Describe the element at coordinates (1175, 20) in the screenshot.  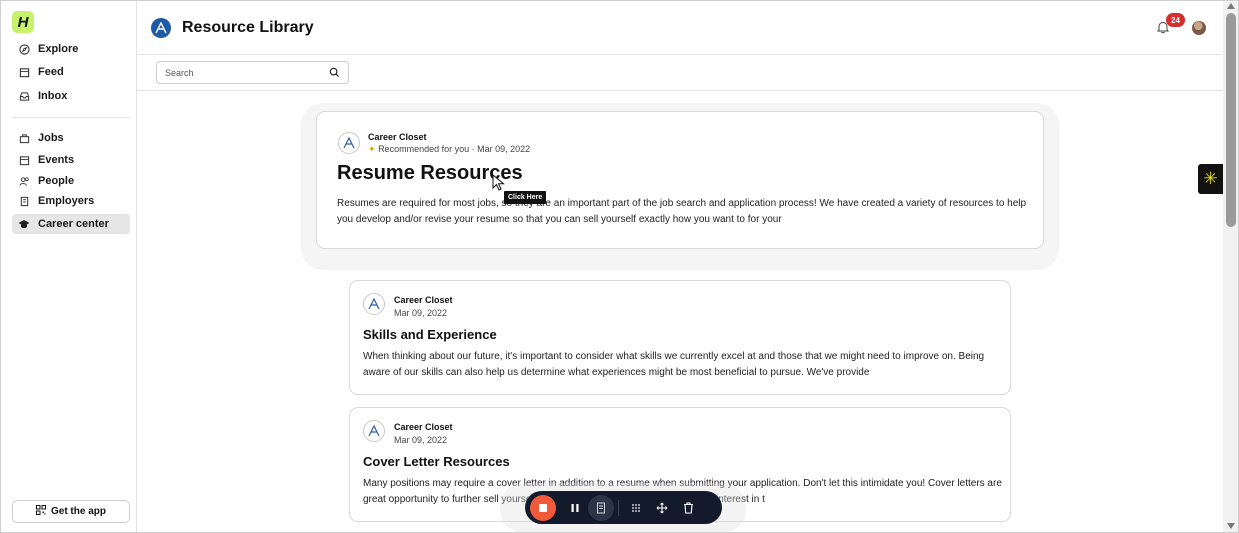
I see `notification-badge: 24` at that location.